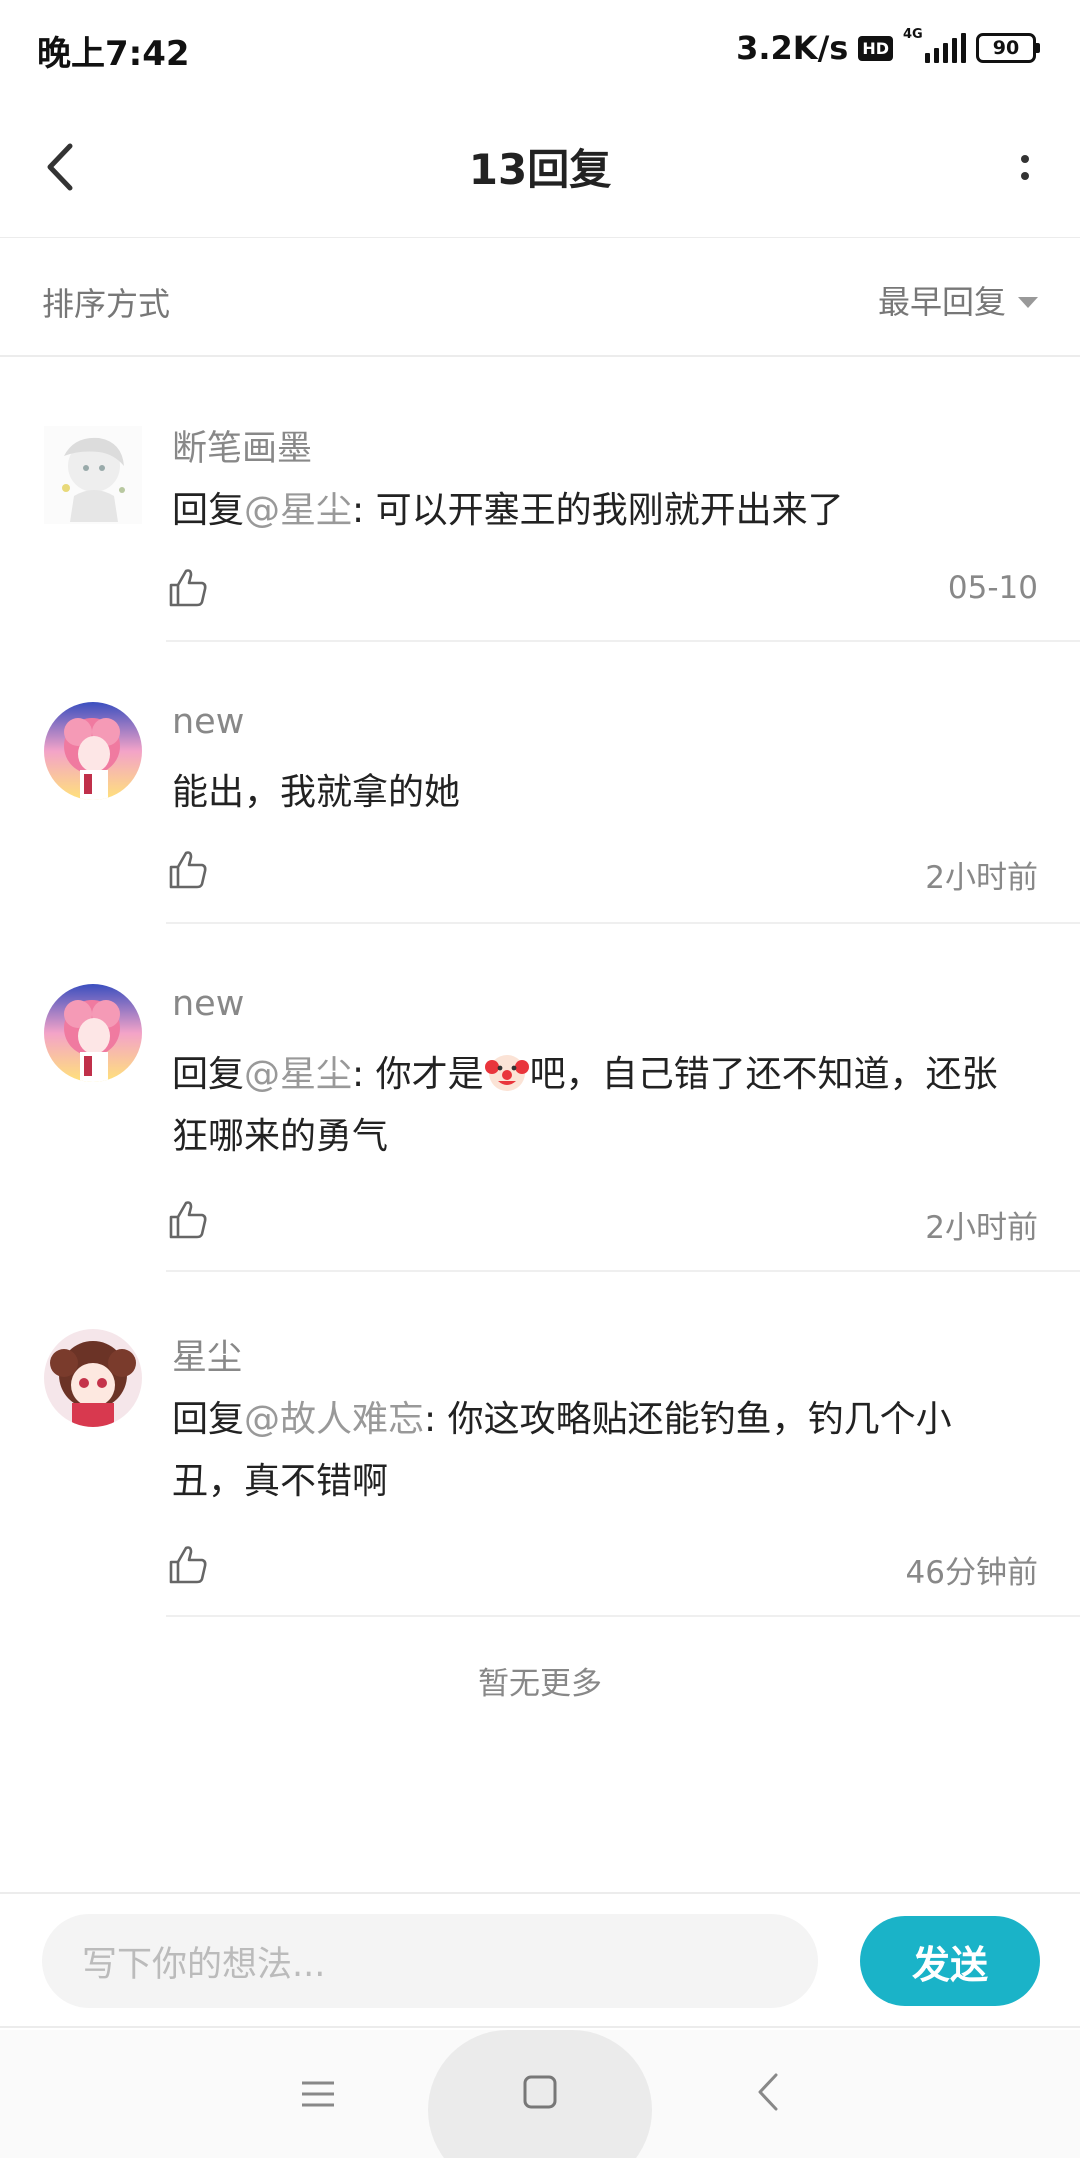  What do you see at coordinates (913, 34) in the screenshot?
I see `network-type: 4G` at bounding box center [913, 34].